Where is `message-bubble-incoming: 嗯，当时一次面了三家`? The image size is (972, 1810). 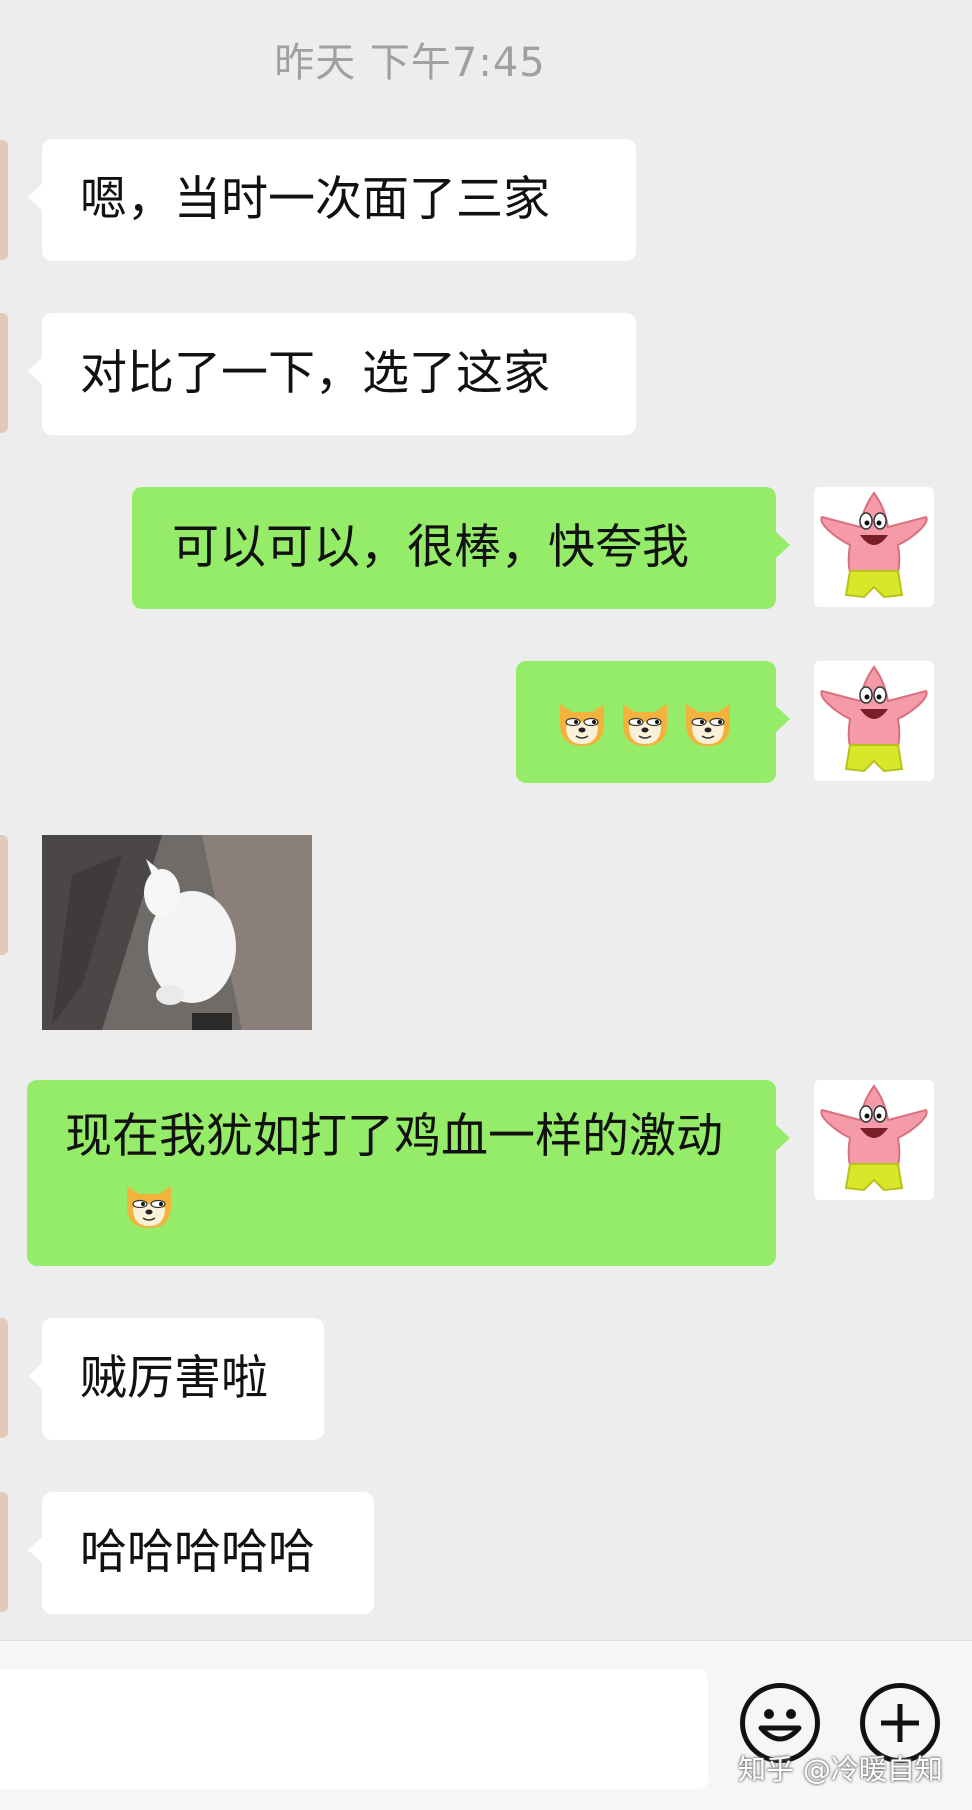
message-bubble-incoming: 嗯，当时一次面了三家 is located at coordinates (332, 200).